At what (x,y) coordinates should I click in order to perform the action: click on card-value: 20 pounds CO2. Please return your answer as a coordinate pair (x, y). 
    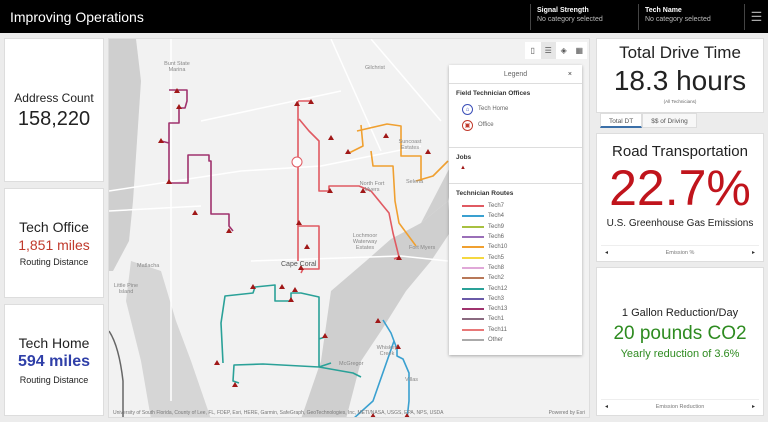
    Looking at the image, I should click on (680, 333).